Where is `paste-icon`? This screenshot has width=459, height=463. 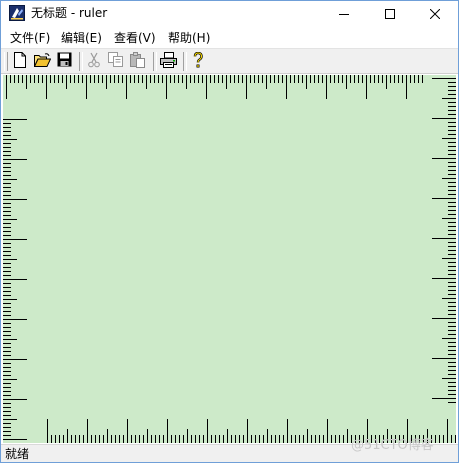
paste-icon is located at coordinates (138, 61).